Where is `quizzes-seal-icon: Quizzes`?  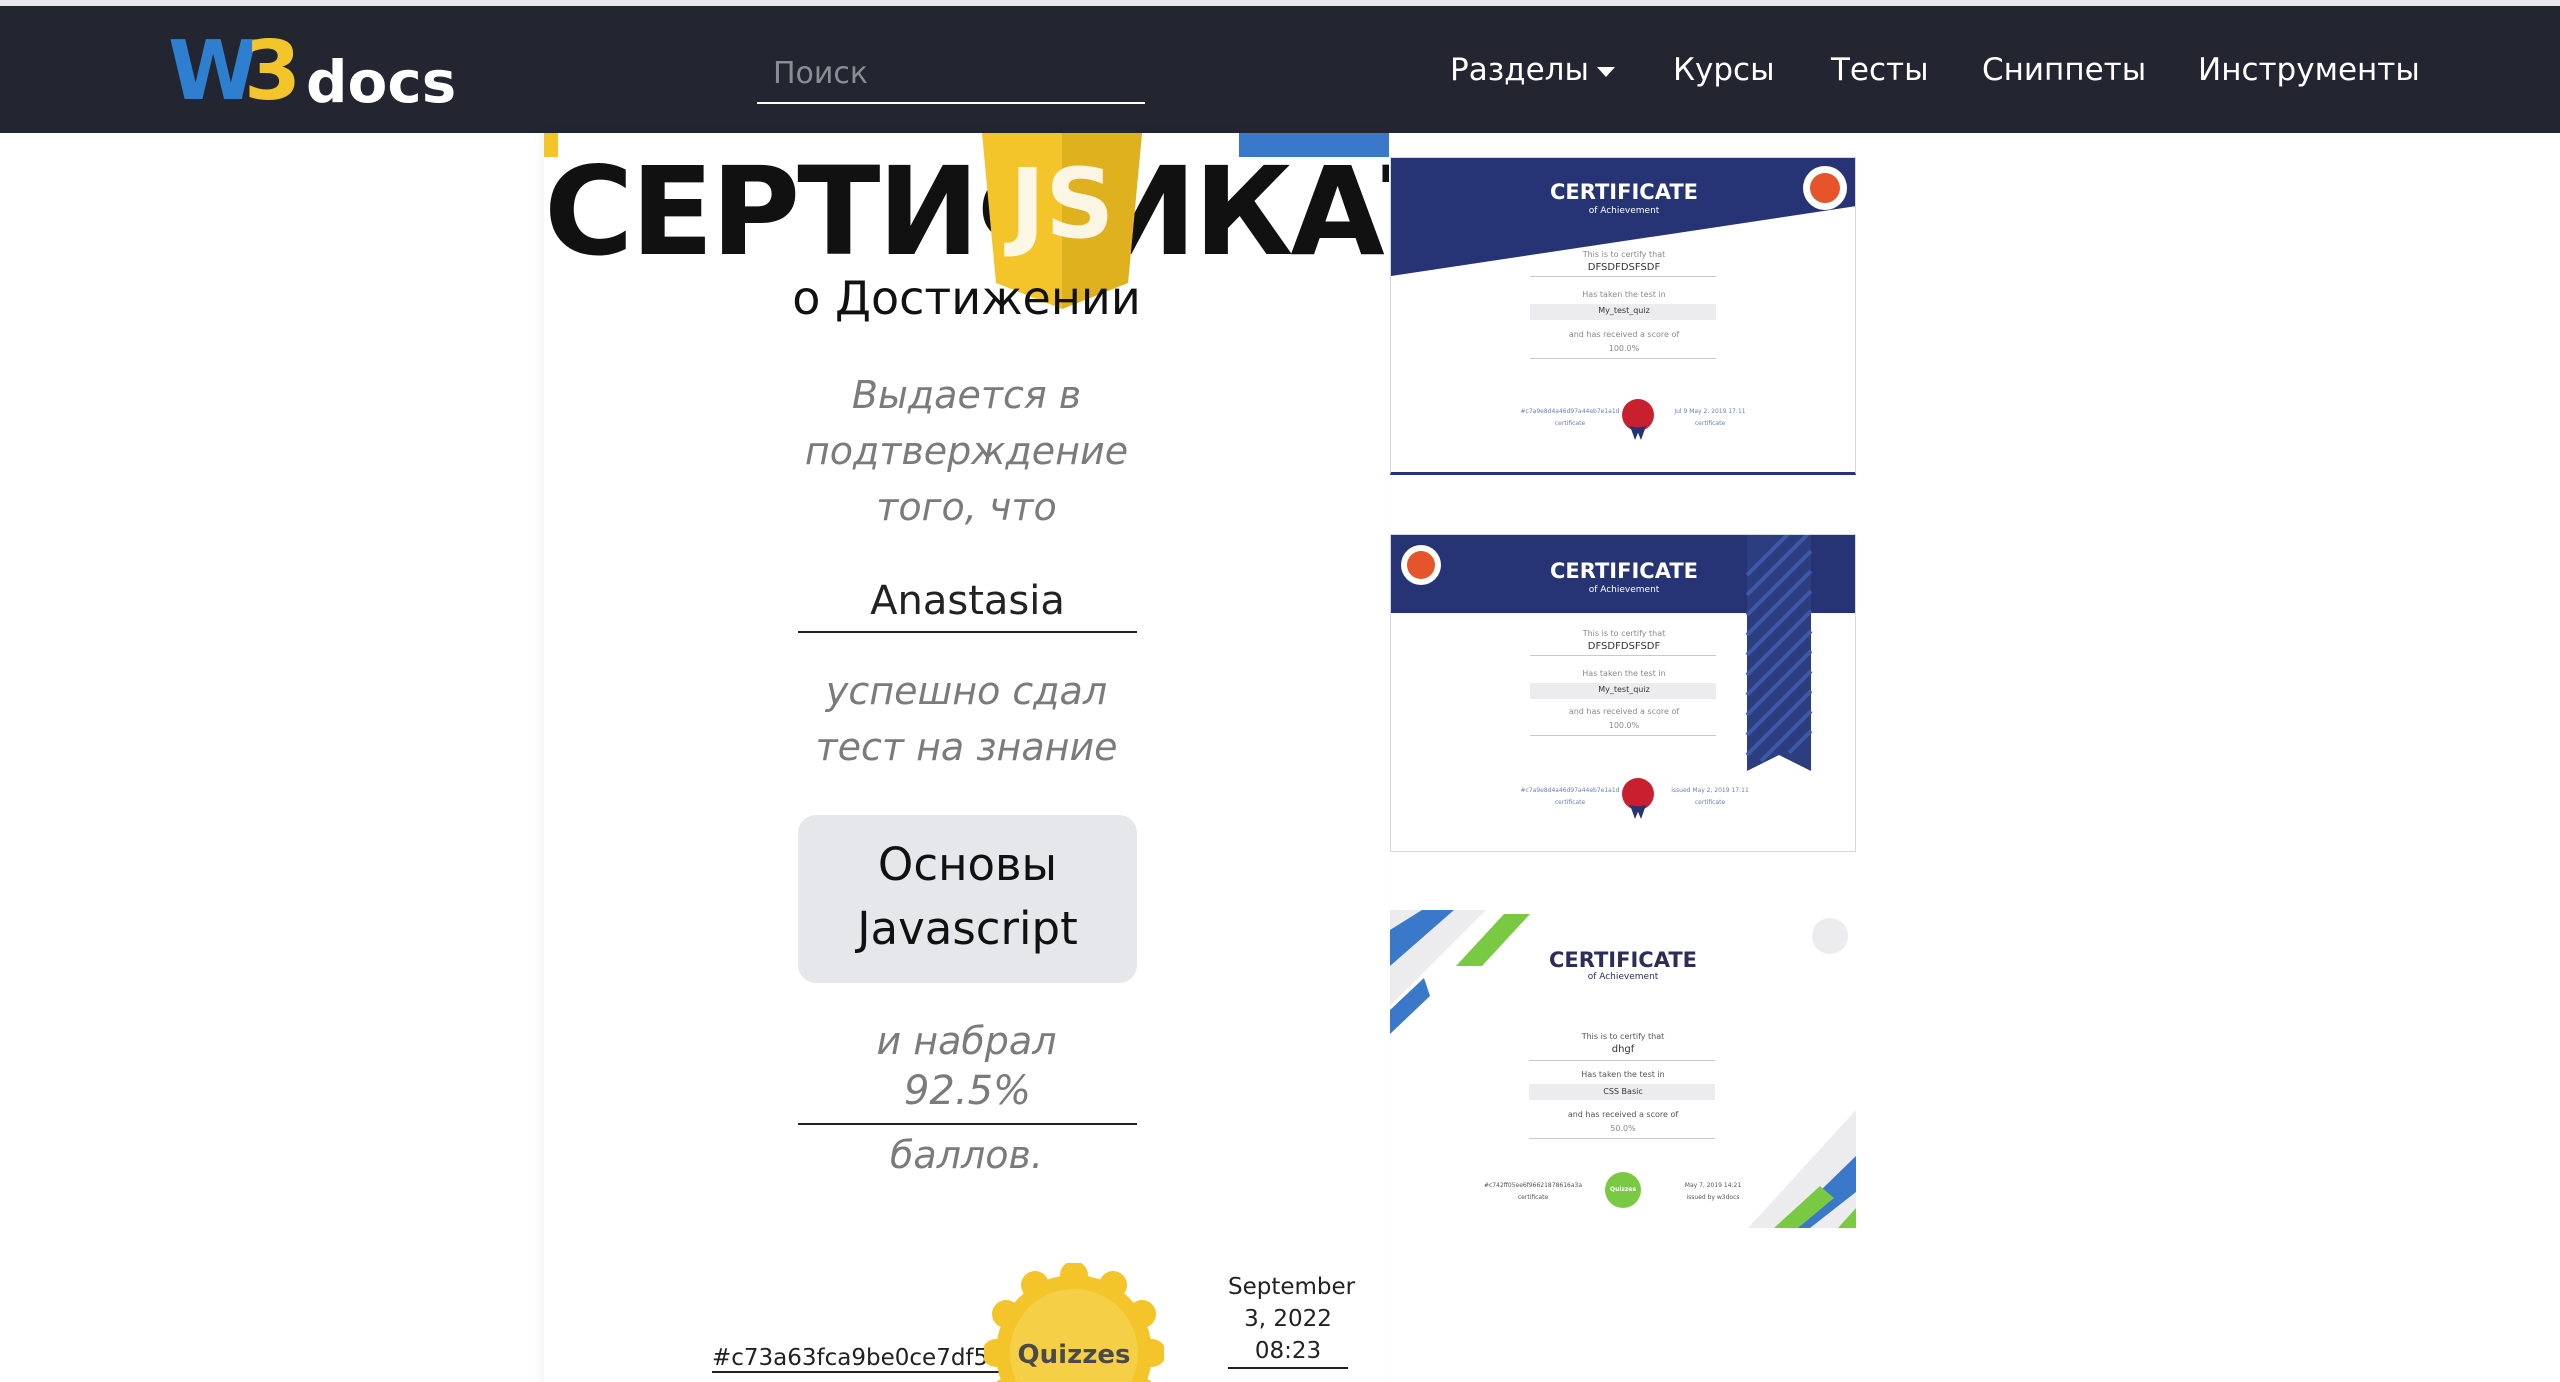
quizzes-seal-icon: Quizzes is located at coordinates (1074, 1322).